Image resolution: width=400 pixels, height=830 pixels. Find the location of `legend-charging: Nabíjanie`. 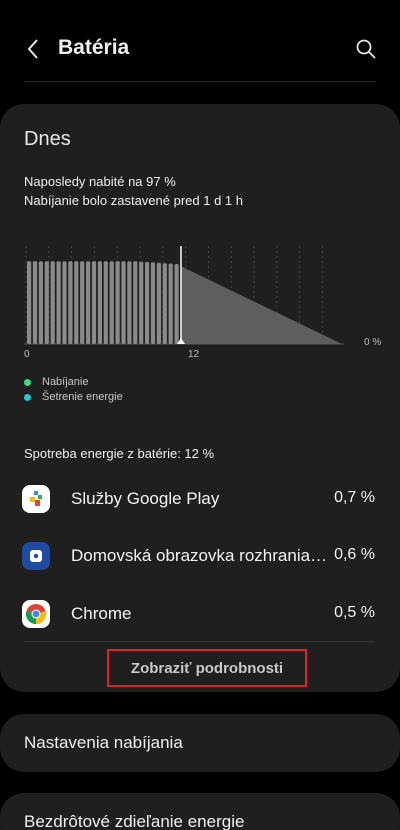

legend-charging: Nabíjanie is located at coordinates (56, 382).